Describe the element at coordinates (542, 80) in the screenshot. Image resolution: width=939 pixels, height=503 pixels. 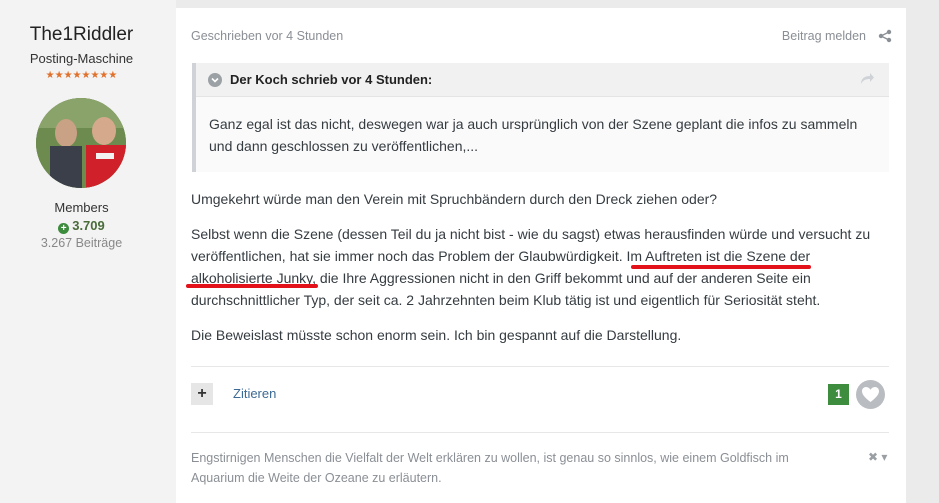
I see `quote-header: Der Koch schrieb vor 4 Stunden:` at that location.